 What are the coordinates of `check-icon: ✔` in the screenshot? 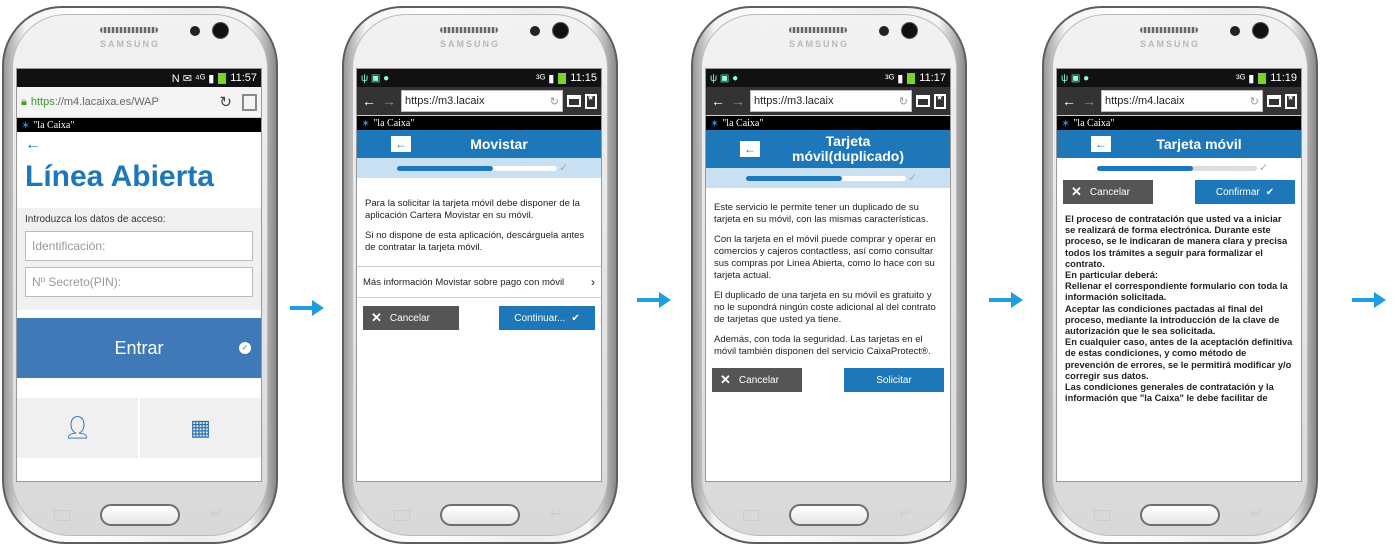 It's located at (575, 318).